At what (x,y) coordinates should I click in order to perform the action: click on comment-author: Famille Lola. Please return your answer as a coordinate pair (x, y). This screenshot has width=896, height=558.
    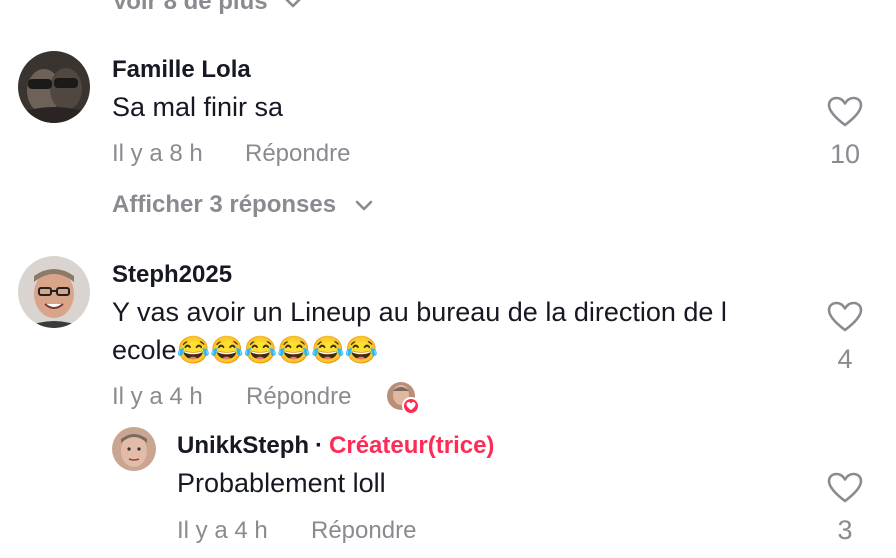
    Looking at the image, I should click on (181, 70).